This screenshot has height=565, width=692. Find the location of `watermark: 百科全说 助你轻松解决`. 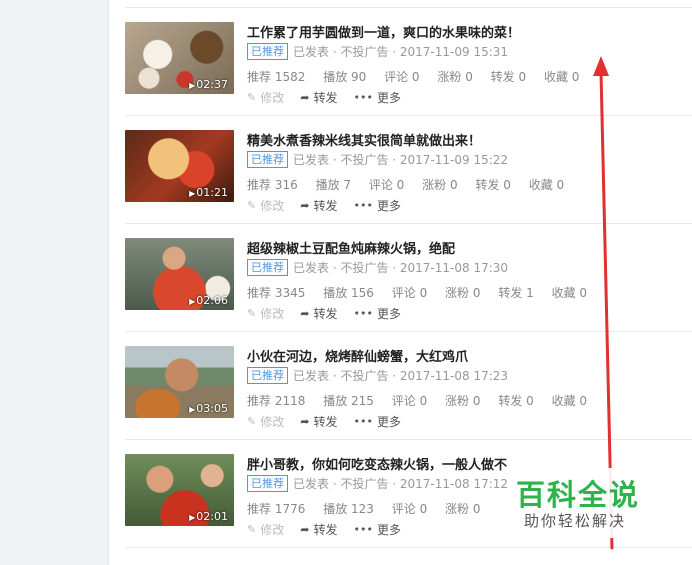

watermark: 百科全说 助你轻松解决 is located at coordinates (582, 503).